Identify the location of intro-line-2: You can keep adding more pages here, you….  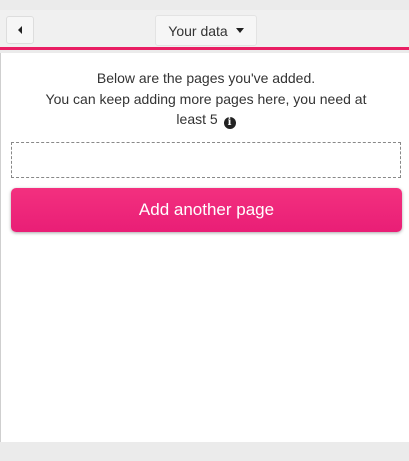
(206, 109).